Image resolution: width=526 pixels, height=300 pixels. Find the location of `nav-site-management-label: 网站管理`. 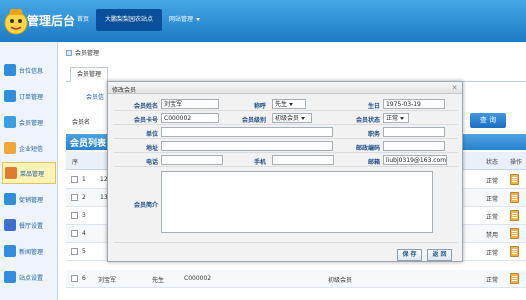

nav-site-management-label: 网站管理 is located at coordinates (181, 19).